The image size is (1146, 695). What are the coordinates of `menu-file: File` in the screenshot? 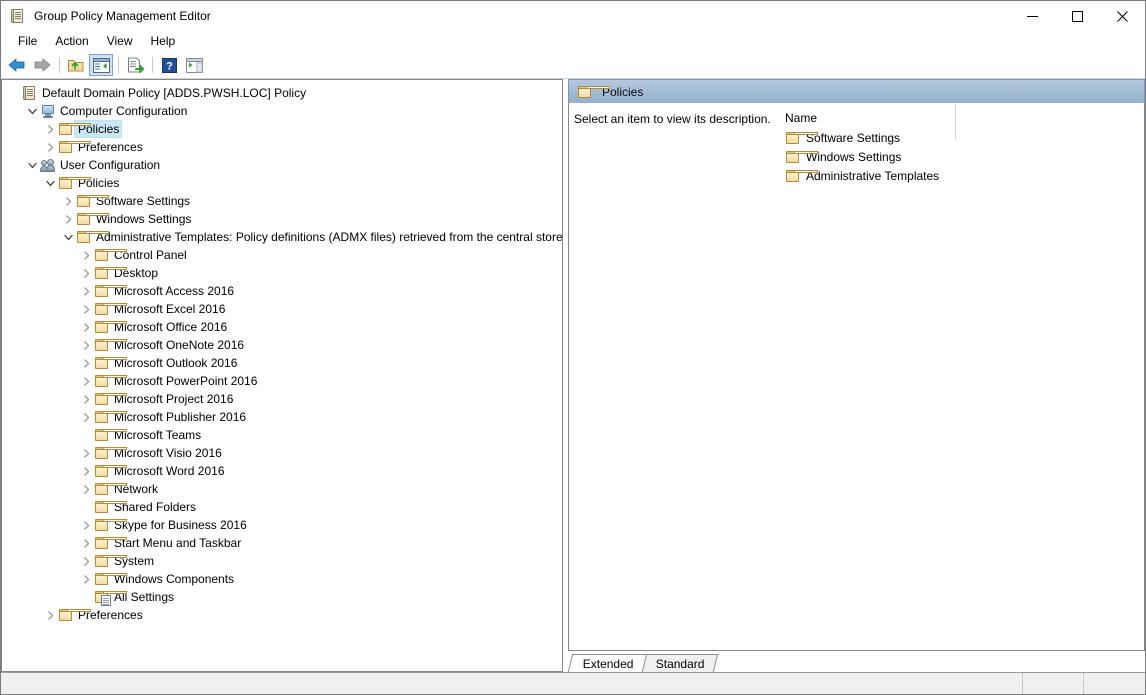 It's located at (27, 41).